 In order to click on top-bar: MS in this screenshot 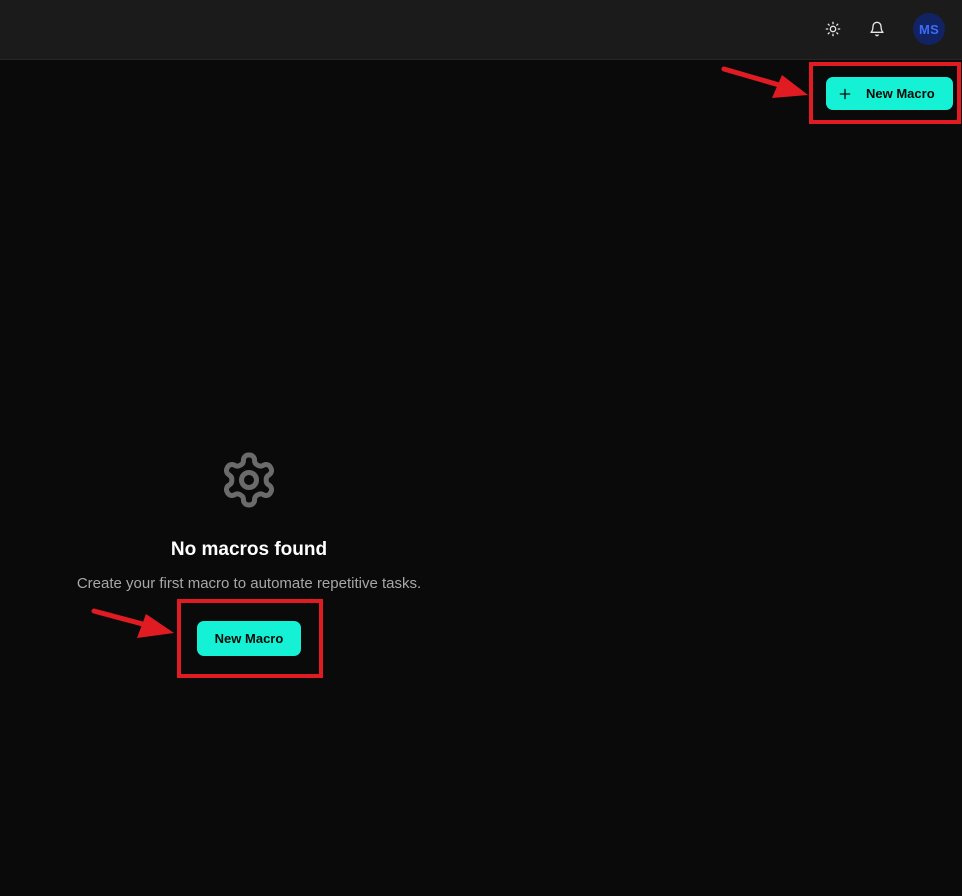, I will do `click(481, 30)`.